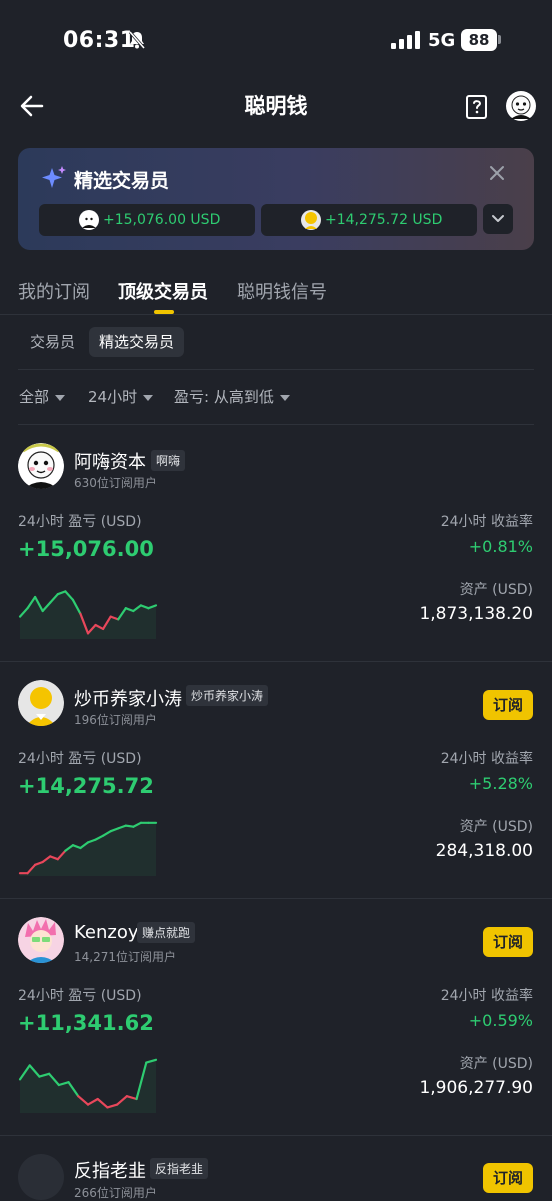  I want to click on trader-name: 阿嗨资本, so click(110, 462).